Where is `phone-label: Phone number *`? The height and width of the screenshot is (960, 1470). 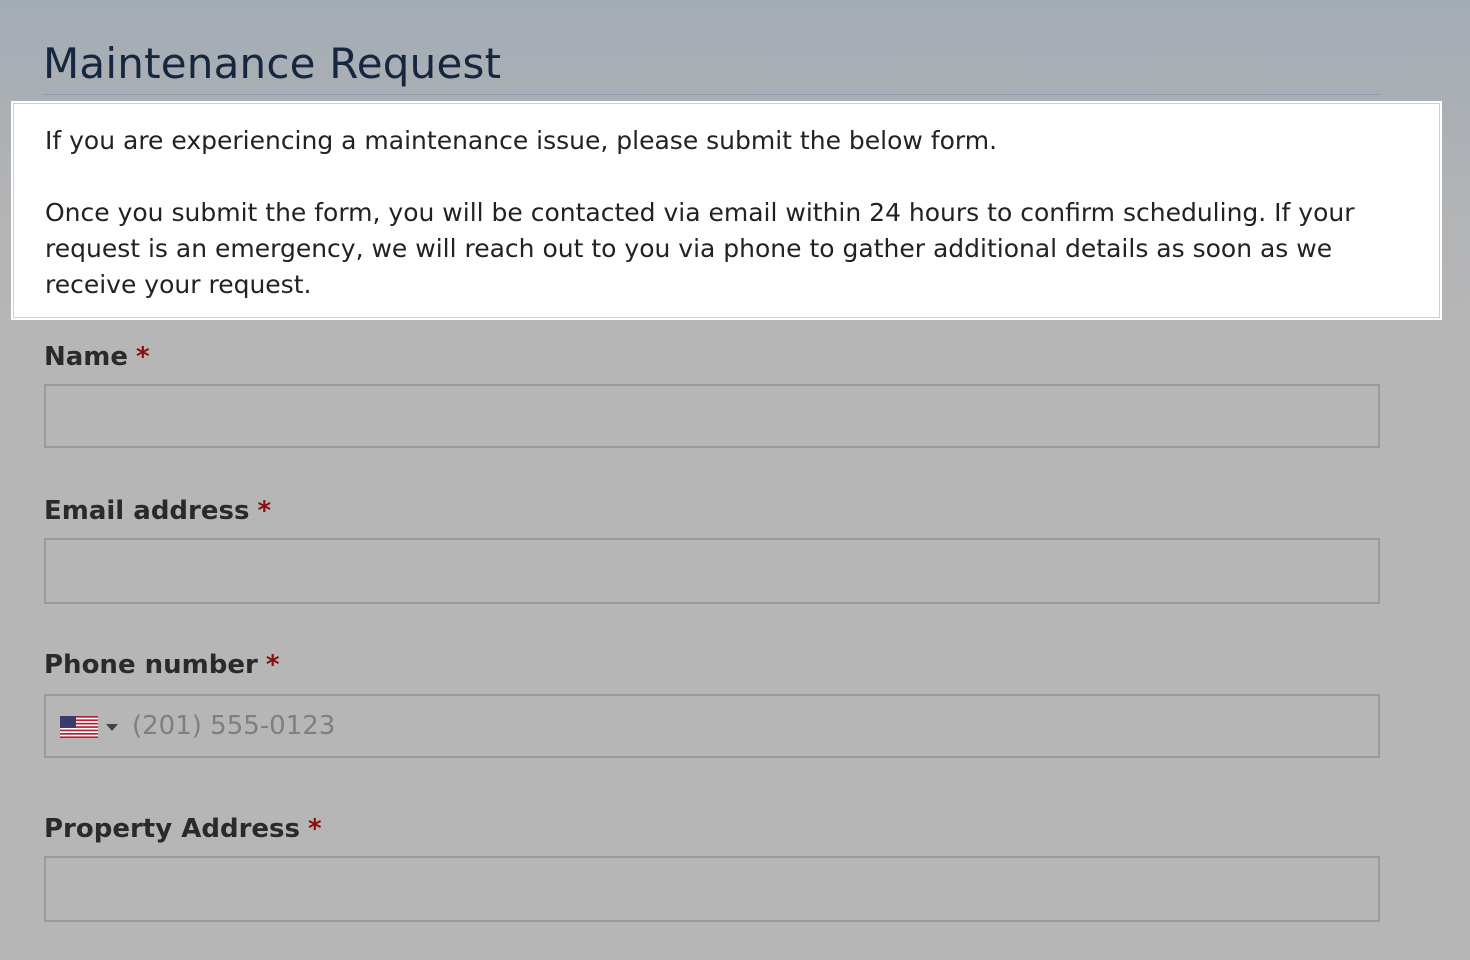 phone-label: Phone number * is located at coordinates (161, 665).